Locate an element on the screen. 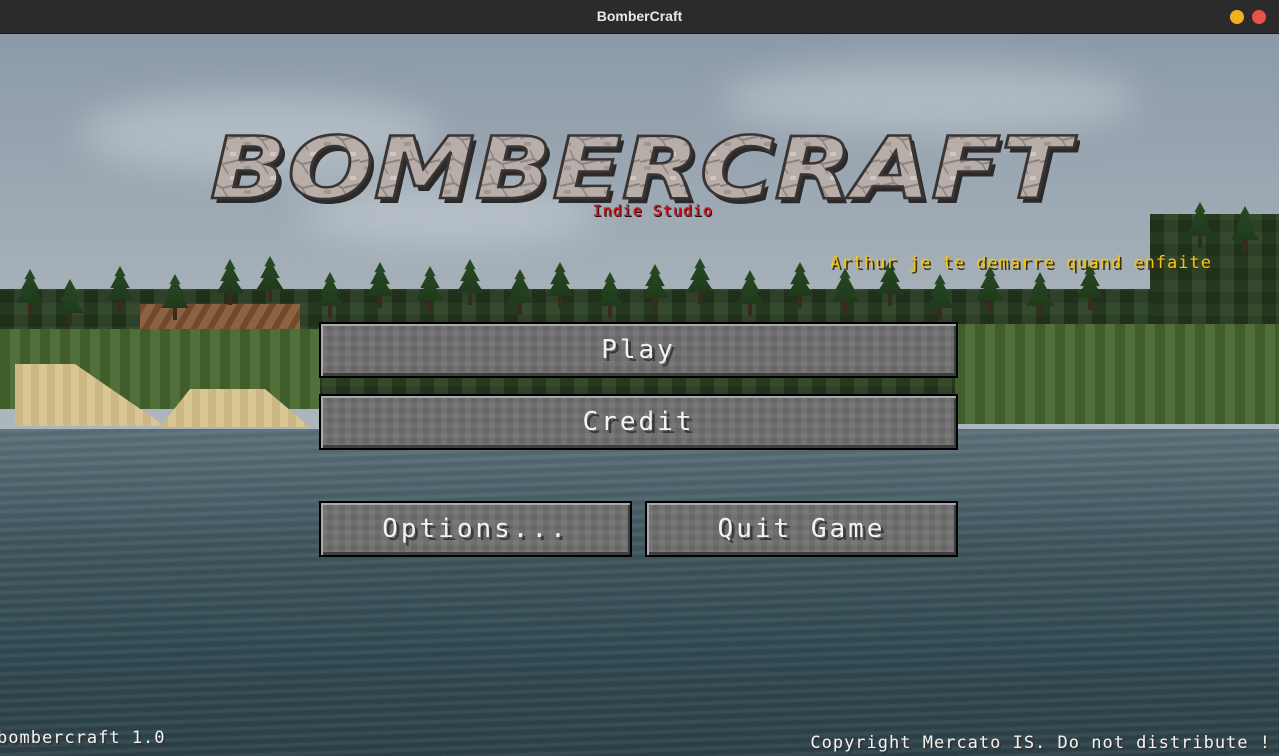  quit-game-button: Quit Game is located at coordinates (801, 529).